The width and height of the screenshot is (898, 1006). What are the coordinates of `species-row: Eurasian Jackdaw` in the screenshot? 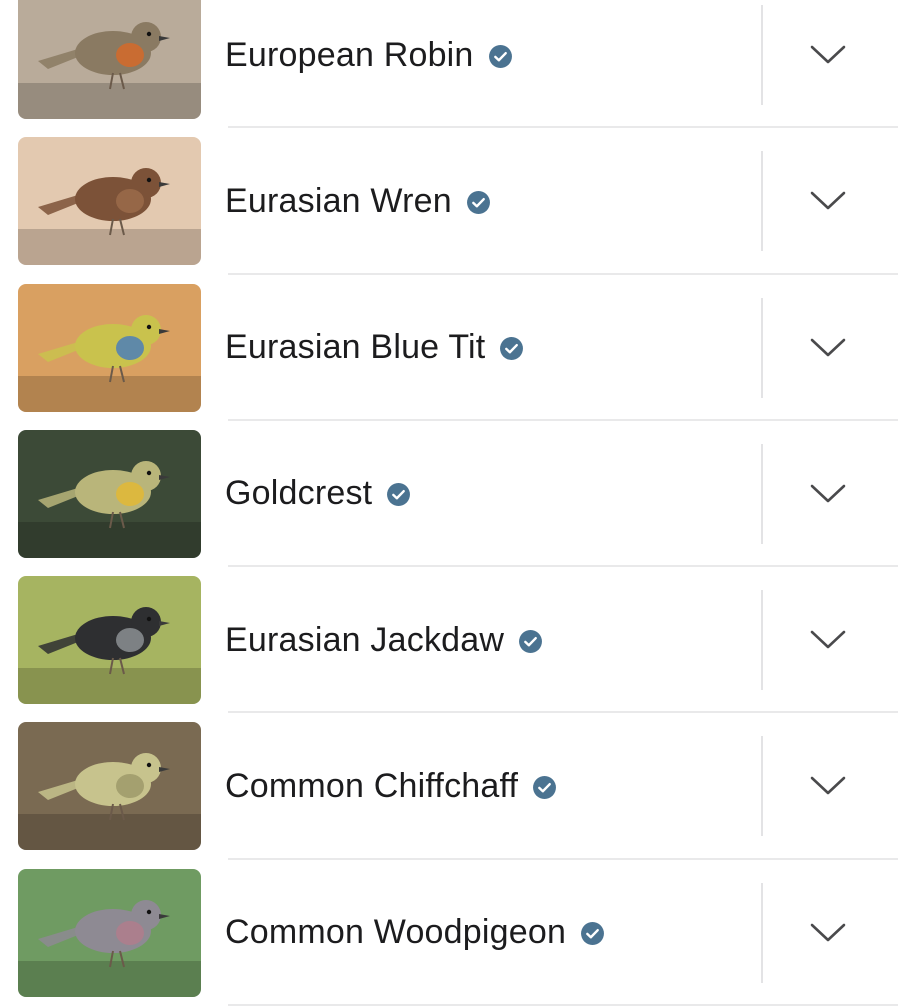 It's located at (449, 640).